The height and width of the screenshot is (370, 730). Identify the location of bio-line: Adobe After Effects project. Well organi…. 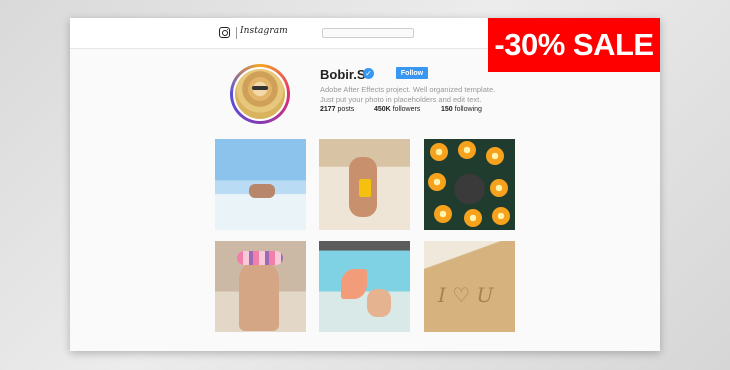
(408, 89).